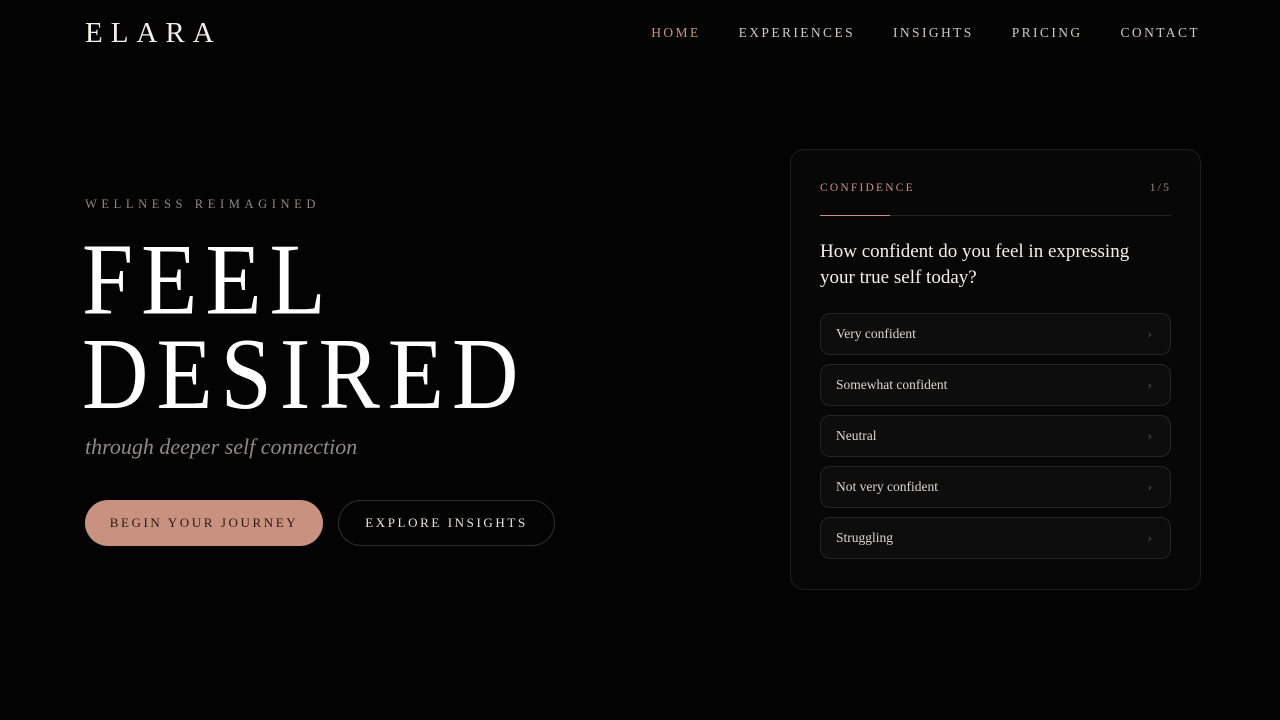 The image size is (1280, 720). I want to click on nav-item-home: HOME, so click(675, 33).